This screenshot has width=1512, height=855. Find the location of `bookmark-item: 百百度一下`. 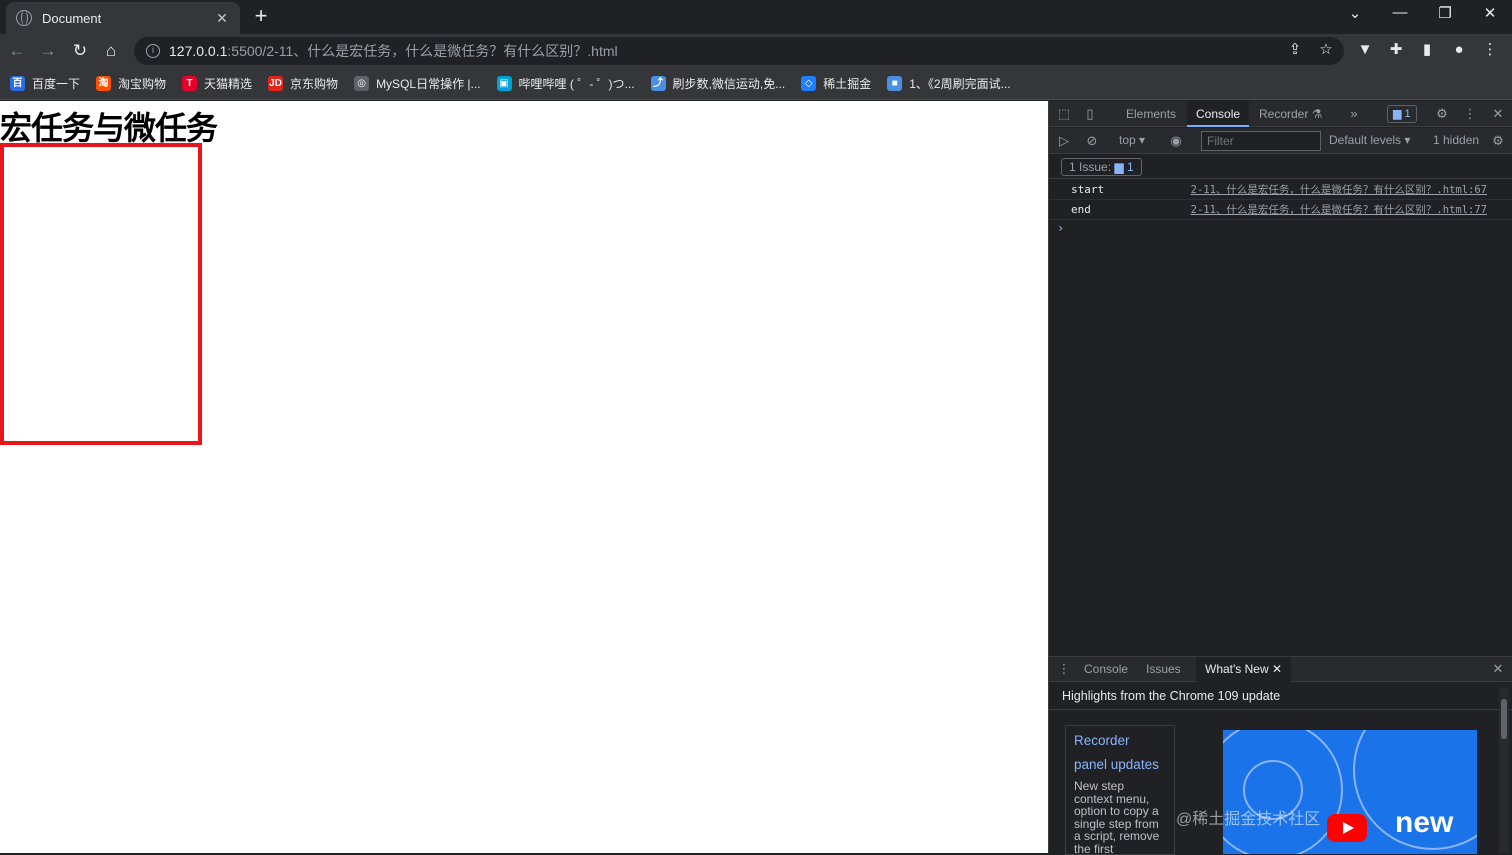

bookmark-item: 百百度一下 is located at coordinates (45, 83).